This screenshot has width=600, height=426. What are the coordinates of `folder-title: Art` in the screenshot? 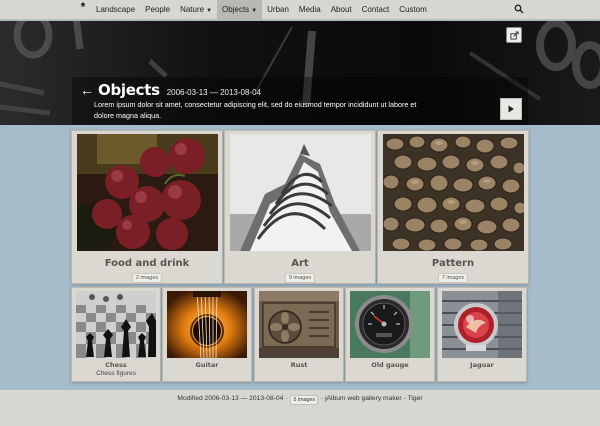 It's located at (300, 263).